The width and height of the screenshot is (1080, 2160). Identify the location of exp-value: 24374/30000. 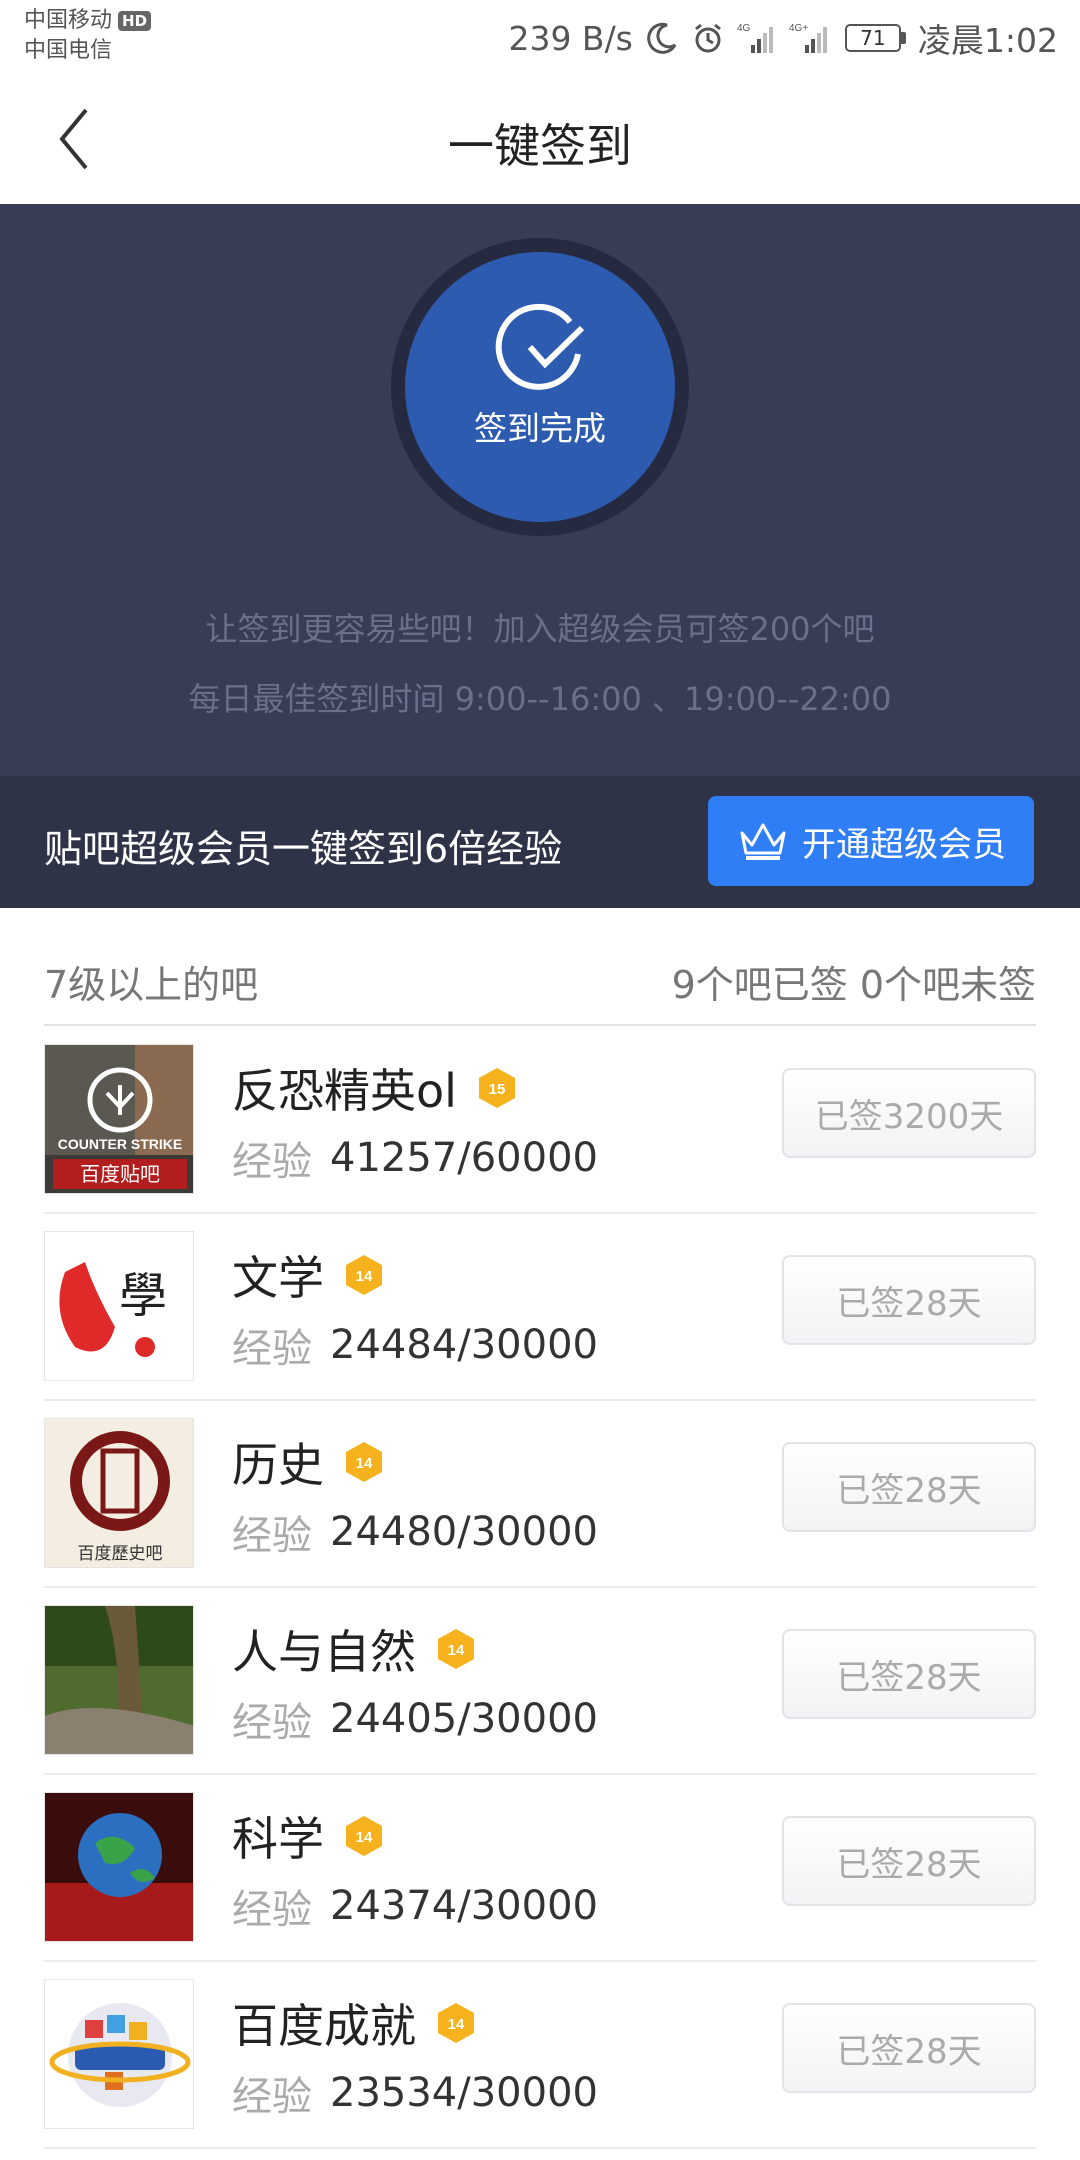
(464, 1906).